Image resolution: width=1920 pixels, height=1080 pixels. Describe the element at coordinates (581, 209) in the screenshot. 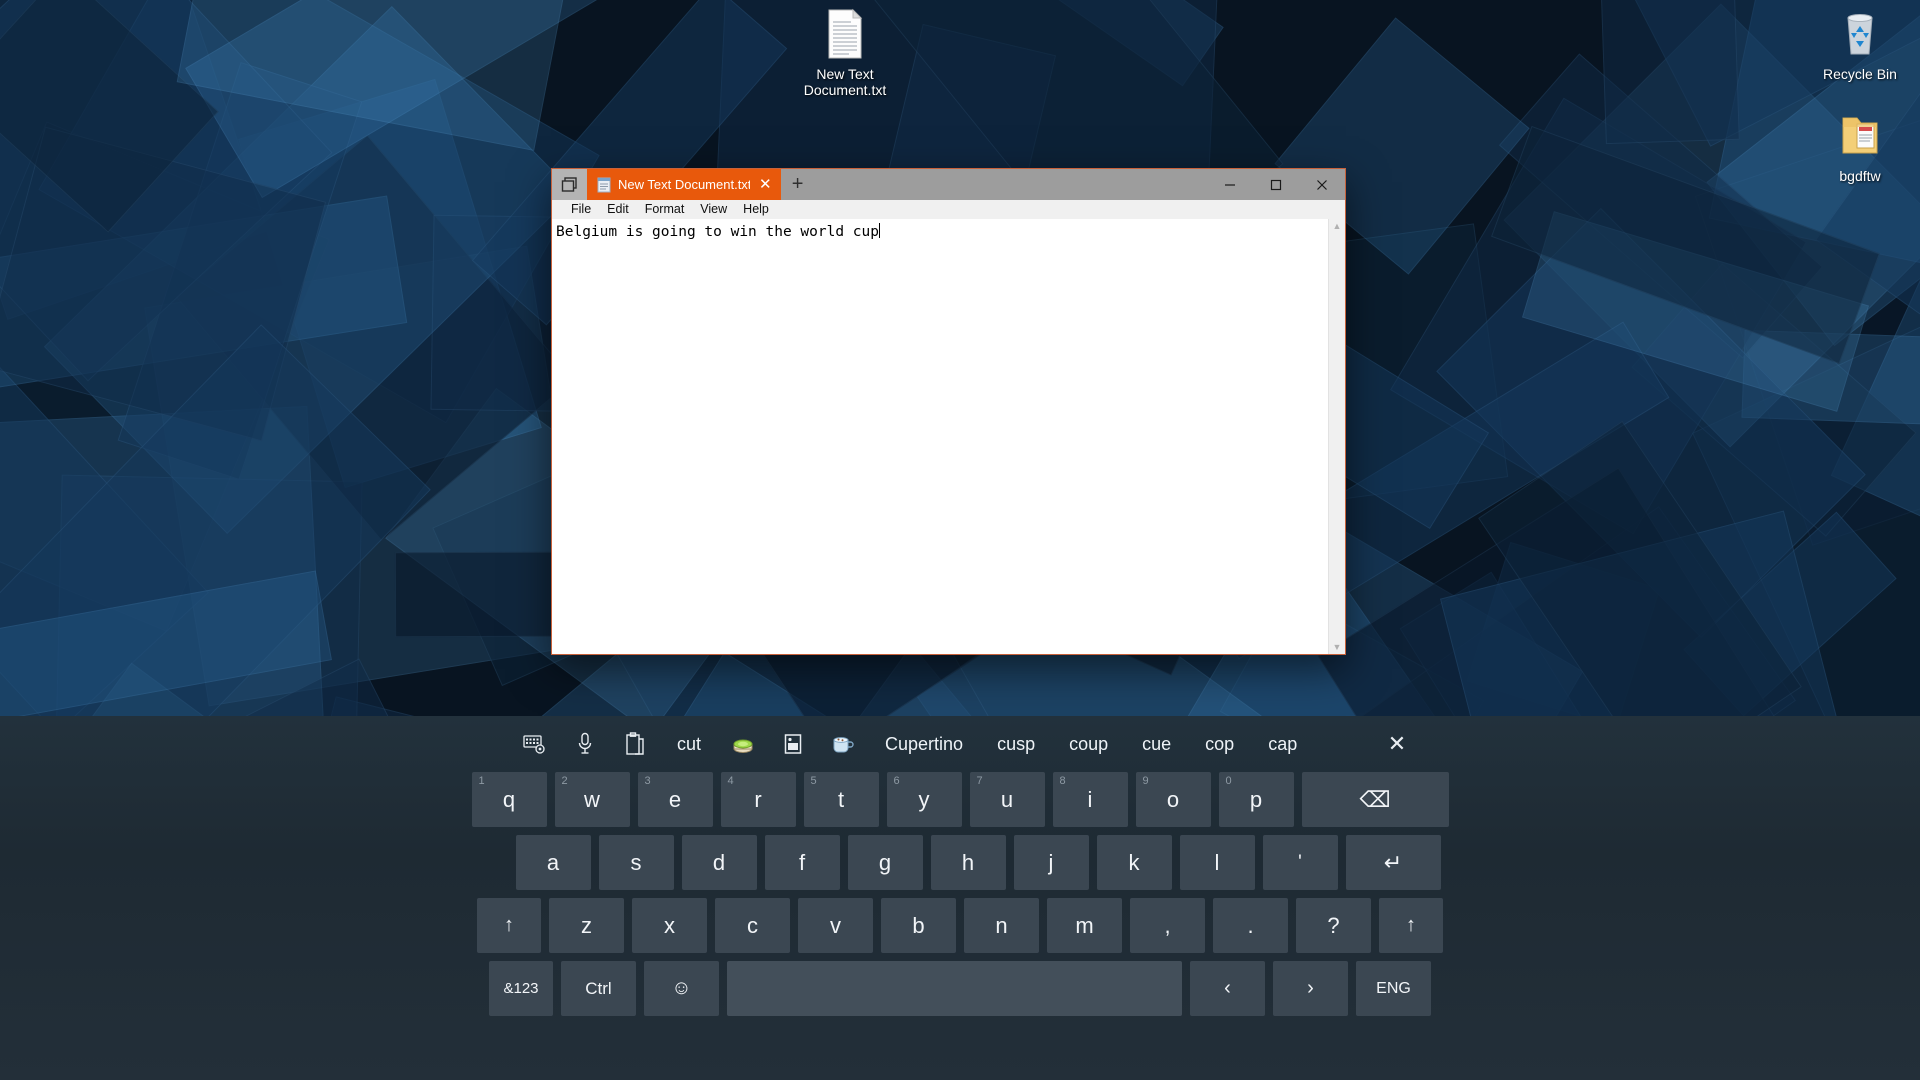

I see `menu-item-file: File` at that location.